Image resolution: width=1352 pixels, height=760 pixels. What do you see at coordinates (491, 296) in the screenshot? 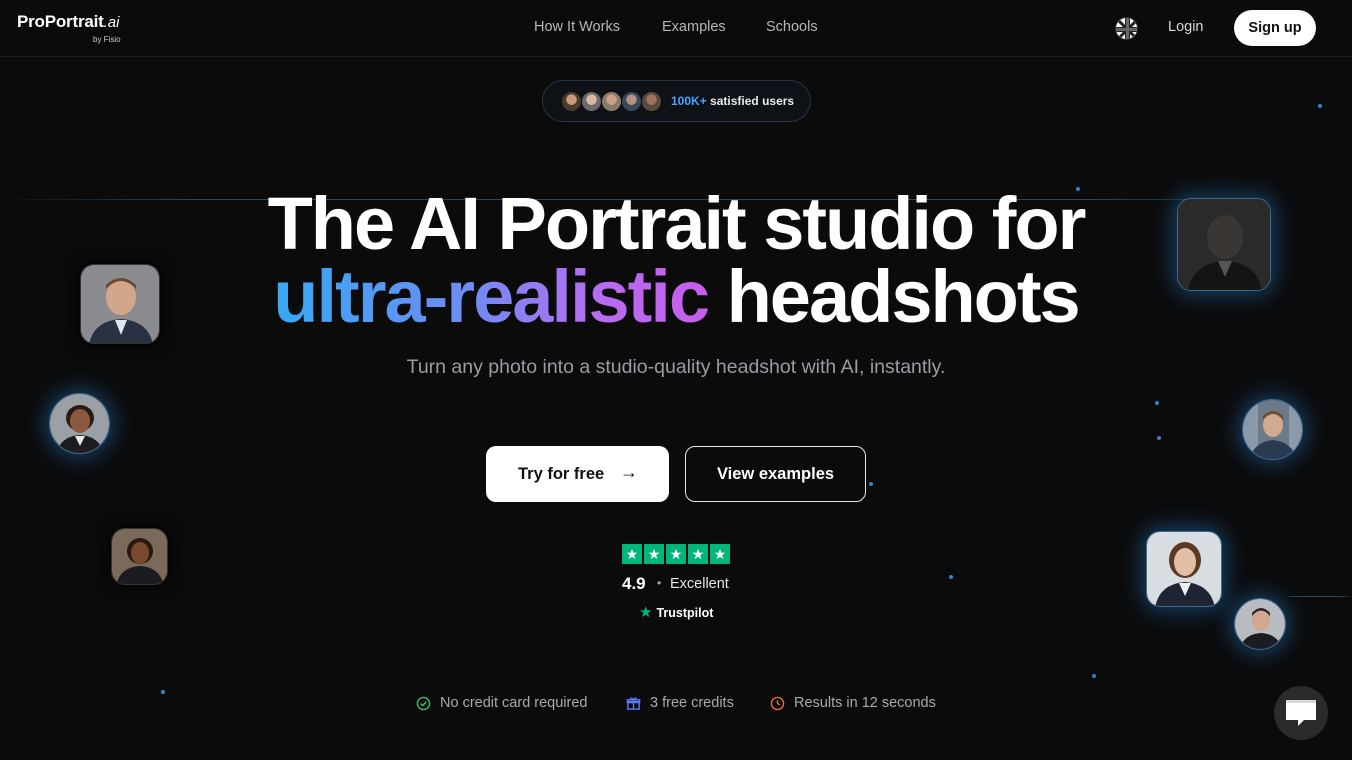
I see `hero-highlight: ultra-realistic` at bounding box center [491, 296].